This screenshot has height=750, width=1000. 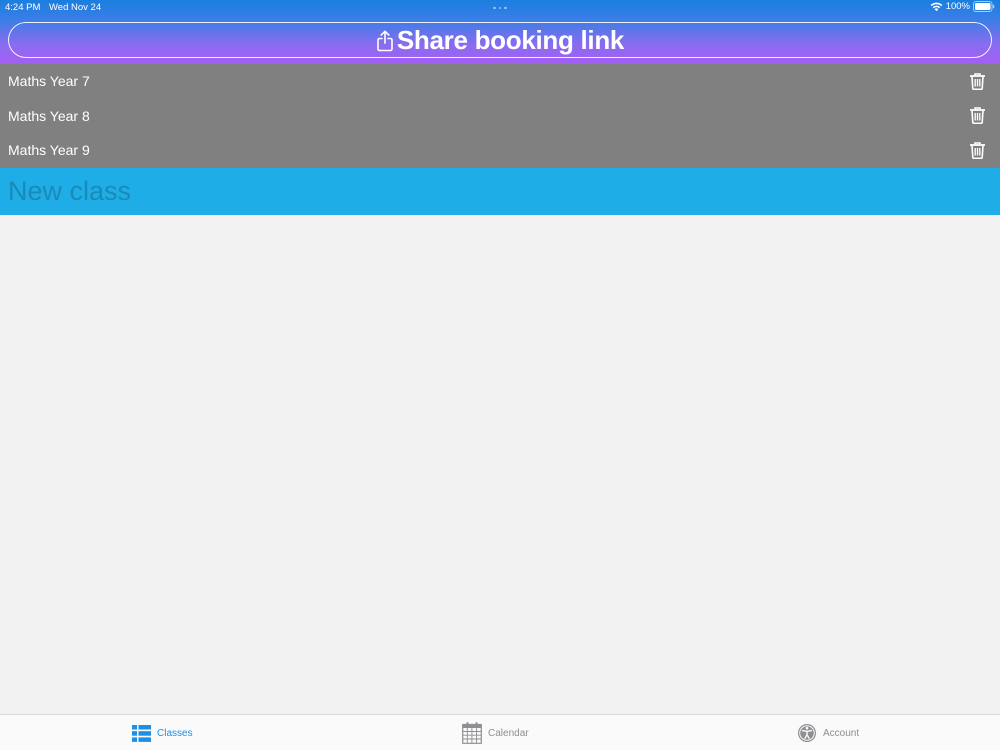 I want to click on tab-label: Classes, so click(x=175, y=733).